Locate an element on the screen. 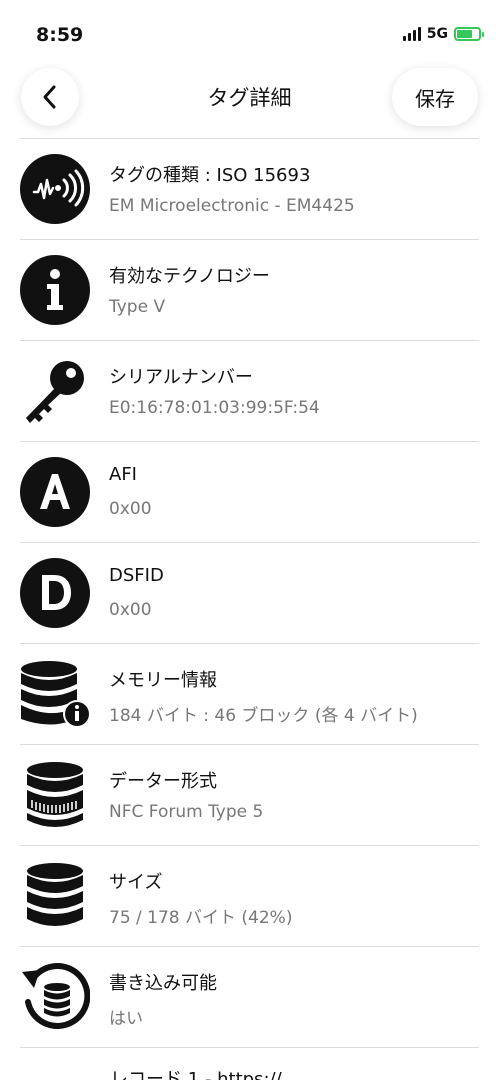 The width and height of the screenshot is (499, 1080). list-item-writable: 書き込み可能 はい is located at coordinates (249, 997).